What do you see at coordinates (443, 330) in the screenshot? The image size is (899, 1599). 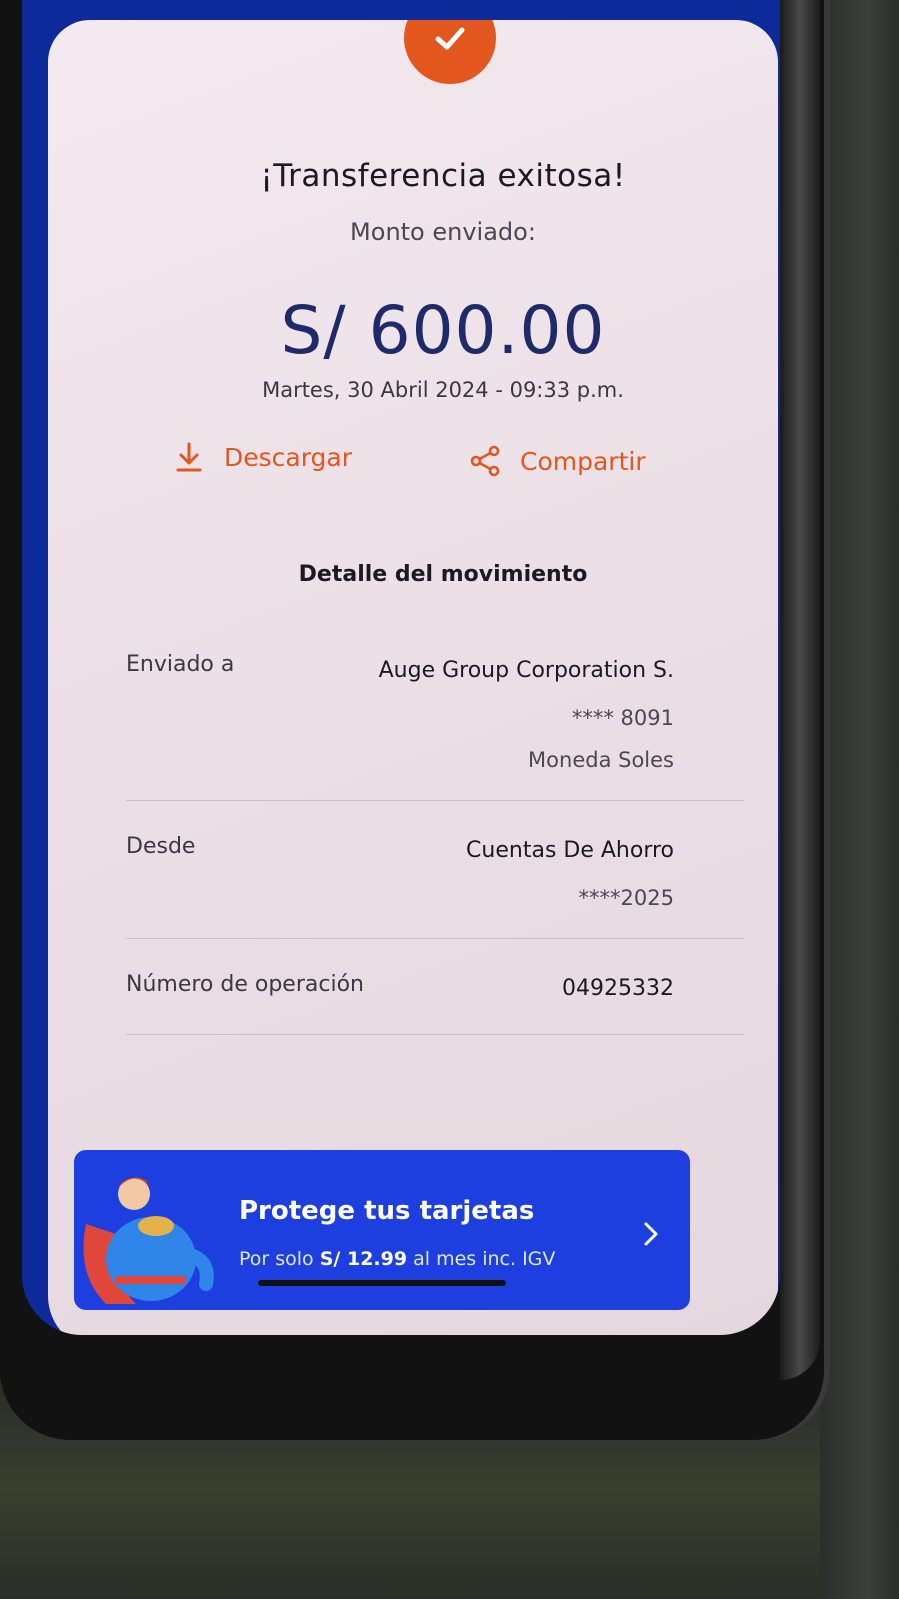 I see `amount-value: S/ 600.00` at bounding box center [443, 330].